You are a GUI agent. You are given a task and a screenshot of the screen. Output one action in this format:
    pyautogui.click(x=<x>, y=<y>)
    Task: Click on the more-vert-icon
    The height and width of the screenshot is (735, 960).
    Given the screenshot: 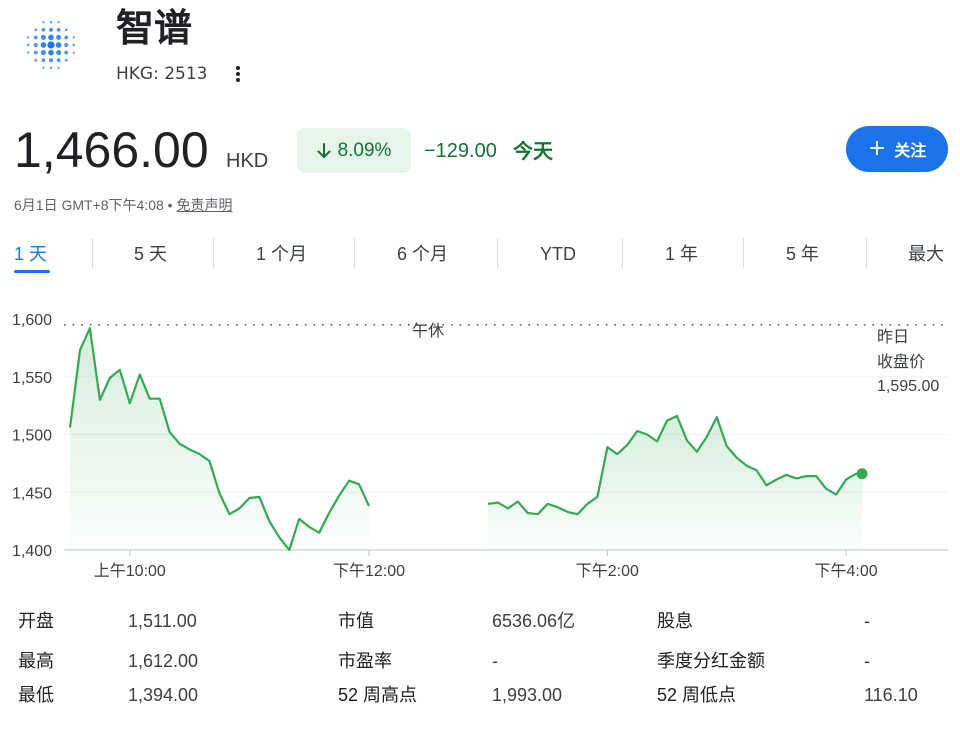 What is the action you would take?
    pyautogui.click(x=238, y=74)
    